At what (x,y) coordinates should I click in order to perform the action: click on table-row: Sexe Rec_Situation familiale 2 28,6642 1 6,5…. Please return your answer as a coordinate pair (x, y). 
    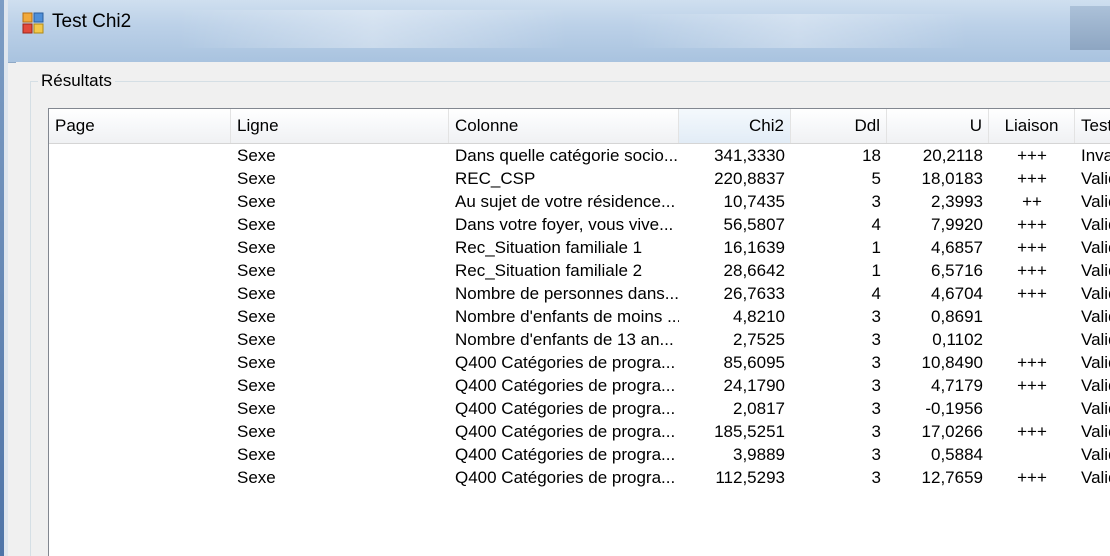
    Looking at the image, I should click on (579, 270).